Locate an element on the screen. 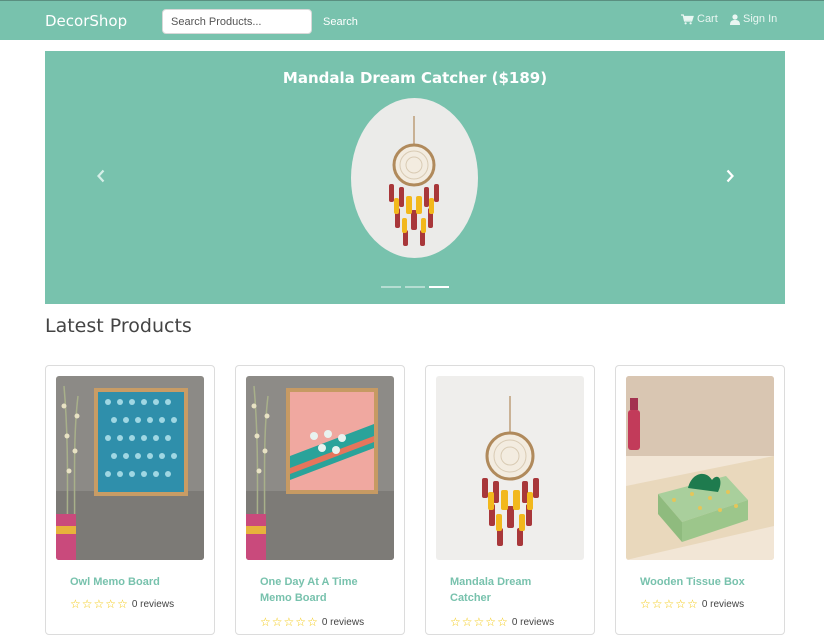  chevron-left-icon is located at coordinates (101, 178).